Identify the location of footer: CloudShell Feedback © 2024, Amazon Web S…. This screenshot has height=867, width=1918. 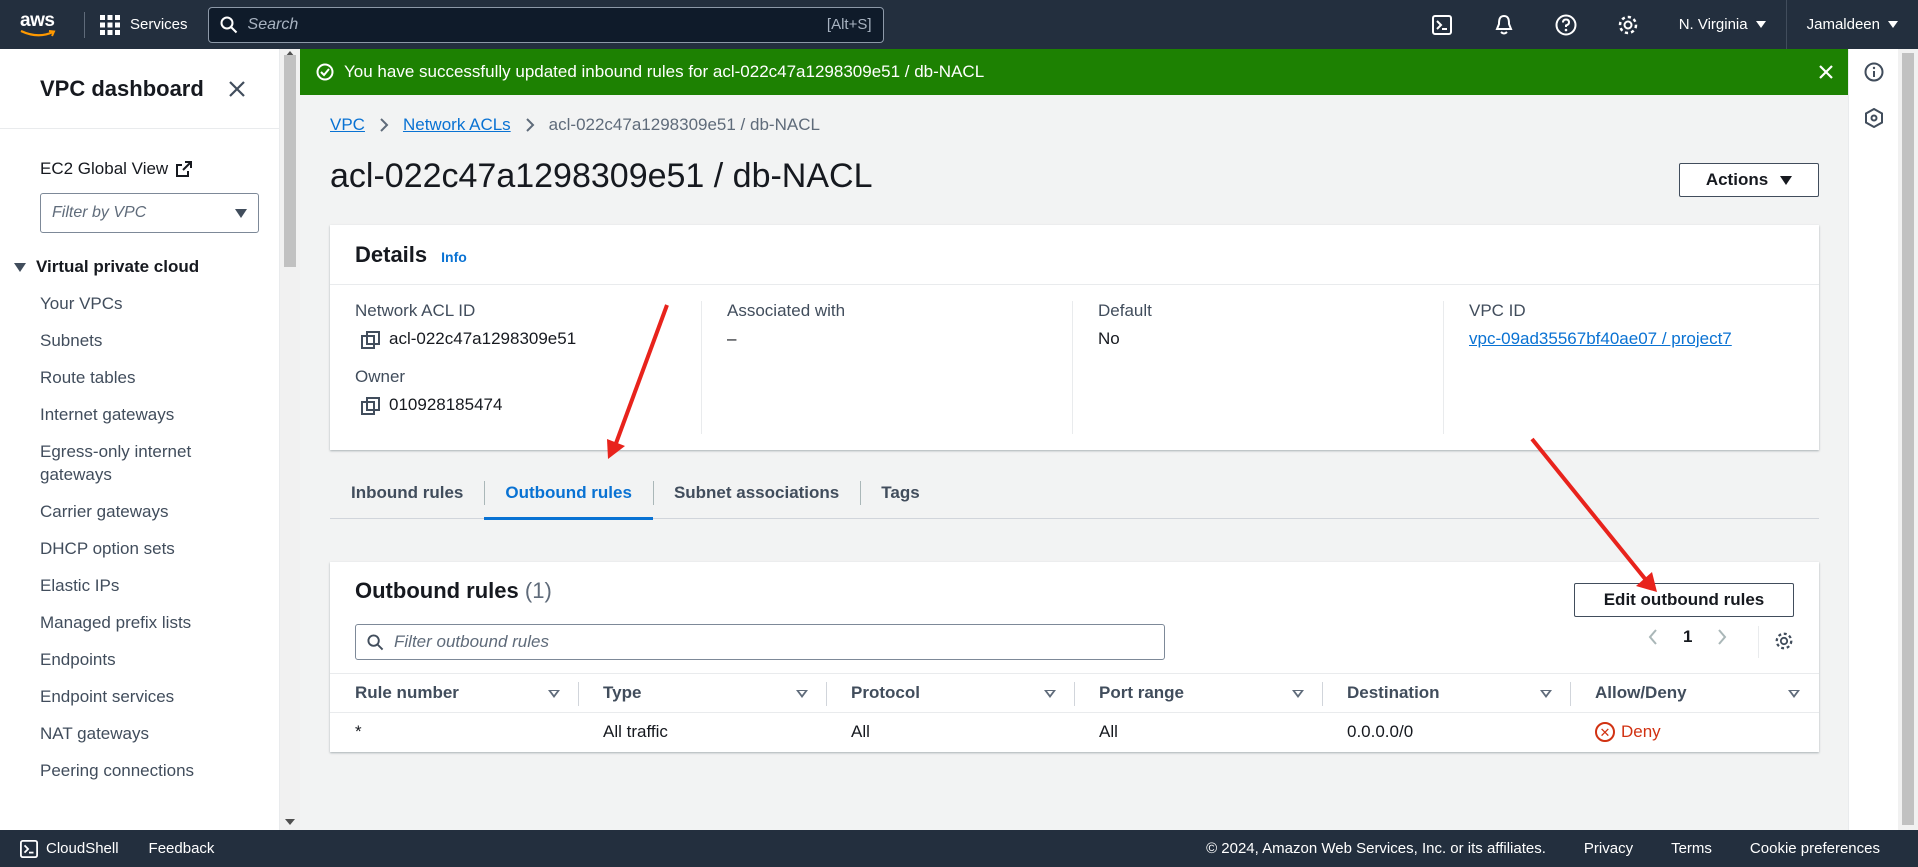
(959, 848).